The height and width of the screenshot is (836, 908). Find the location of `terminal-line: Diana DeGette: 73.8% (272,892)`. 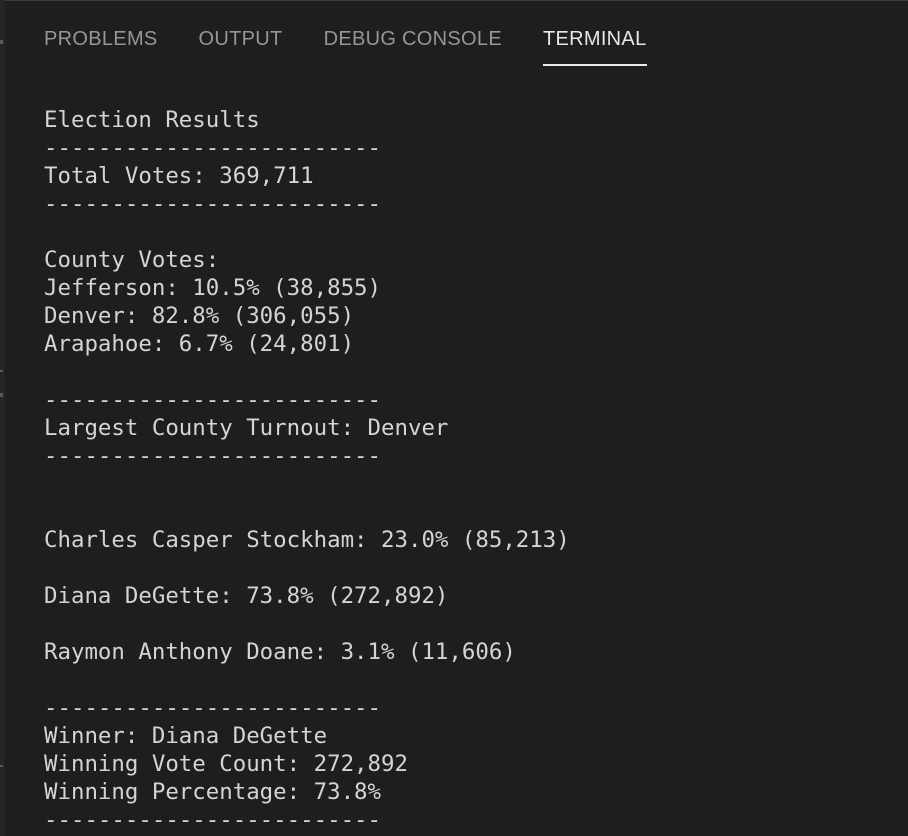

terminal-line: Diana DeGette: 73.8% (272,892) is located at coordinates (246, 596).